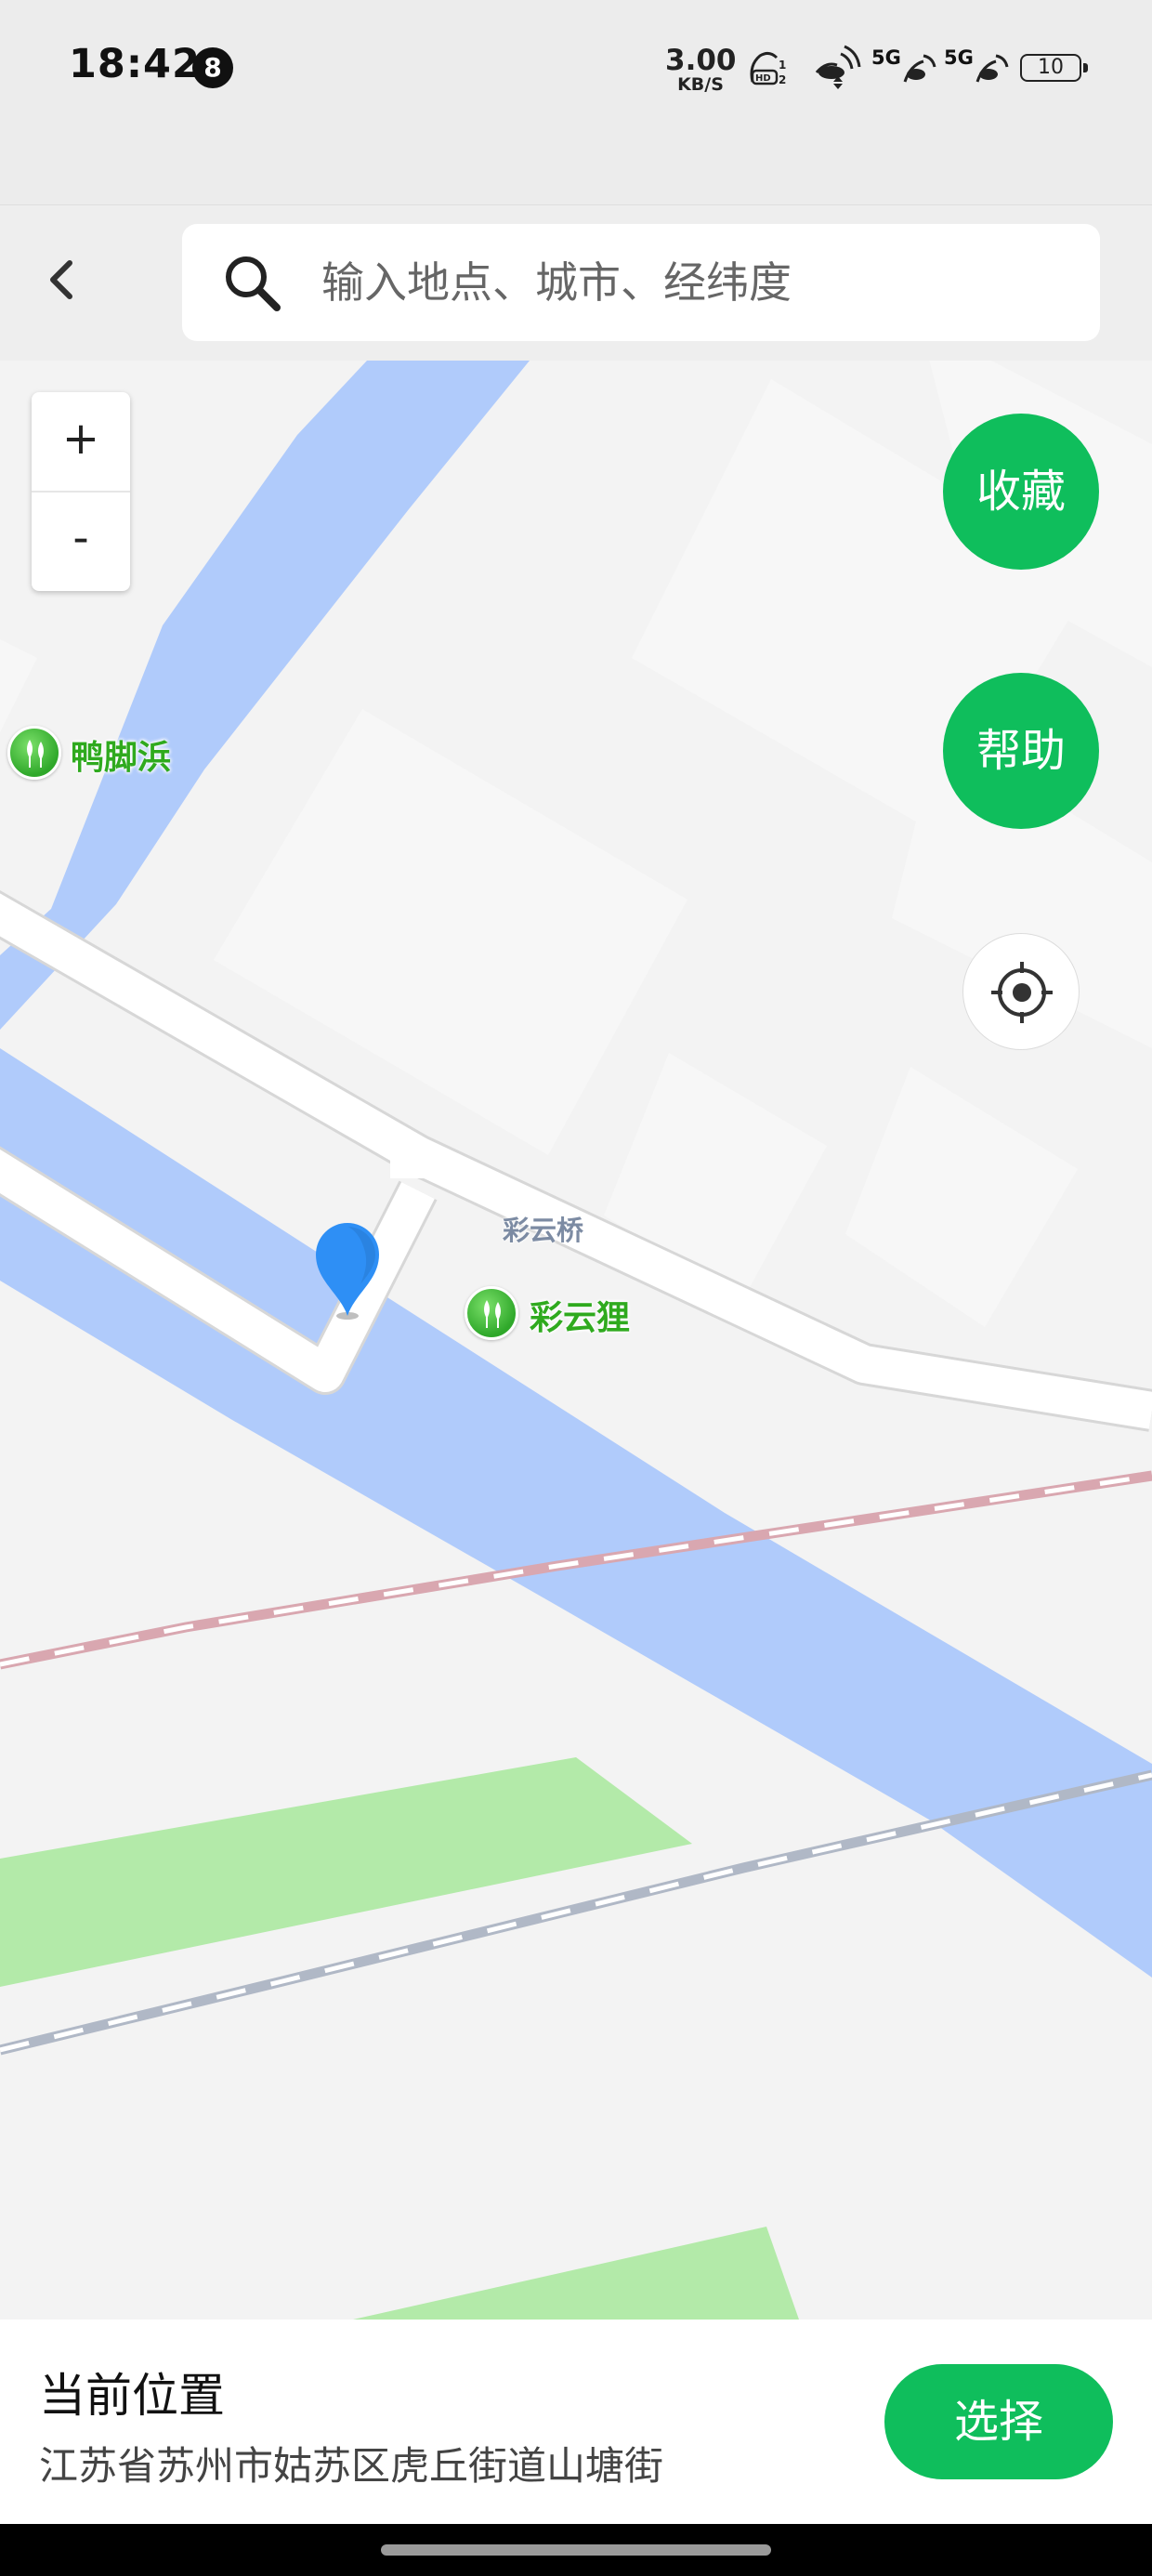 The height and width of the screenshot is (2576, 1152). Describe the element at coordinates (212, 67) in the screenshot. I see `notification-badge: 8` at that location.